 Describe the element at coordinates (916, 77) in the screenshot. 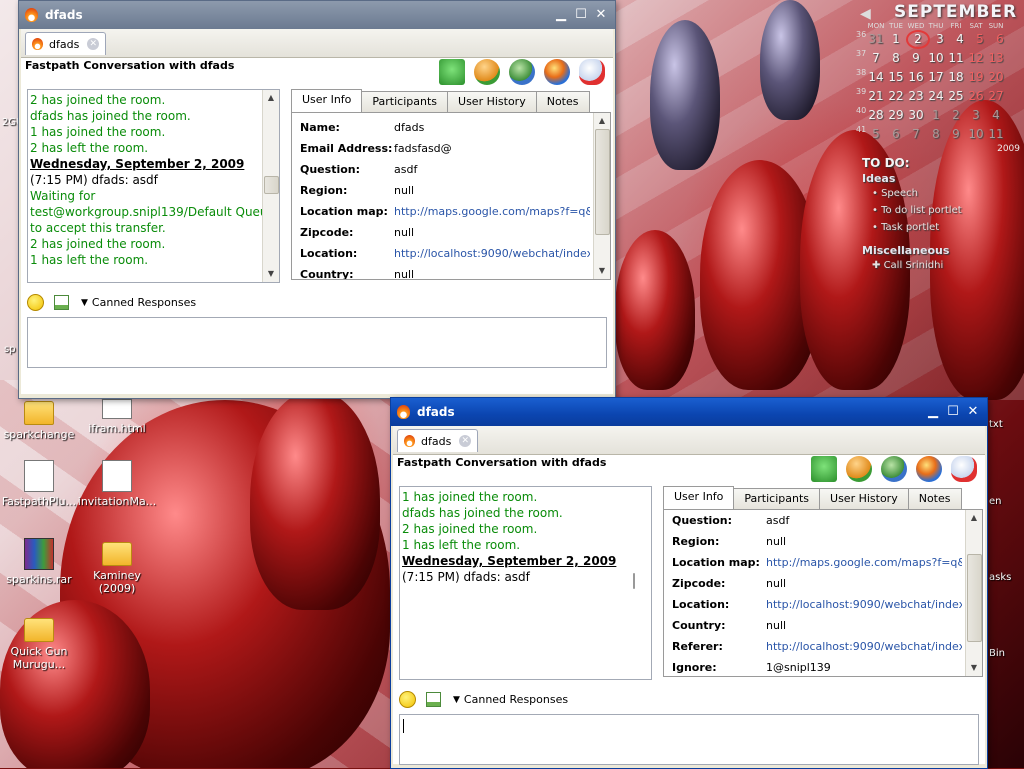

I see `calendar-day: 16` at that location.